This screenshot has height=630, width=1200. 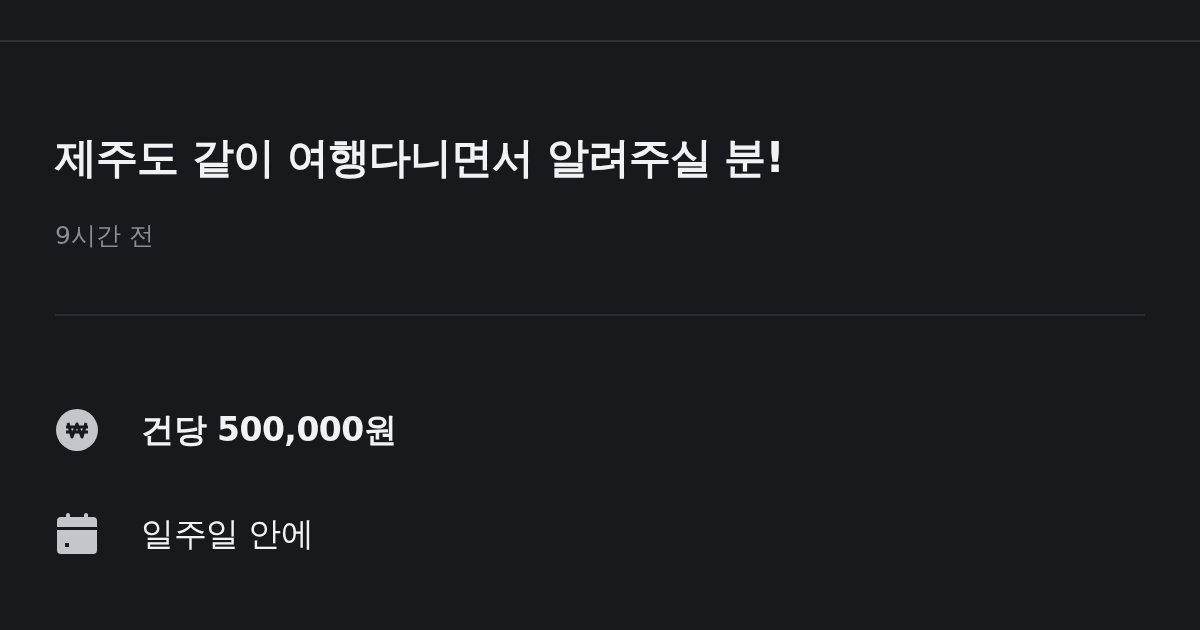 I want to click on detail-text: 일주일 안에, so click(x=227, y=533).